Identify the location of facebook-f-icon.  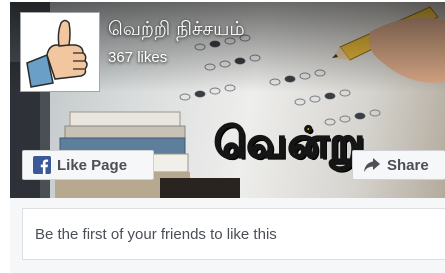
(42, 165).